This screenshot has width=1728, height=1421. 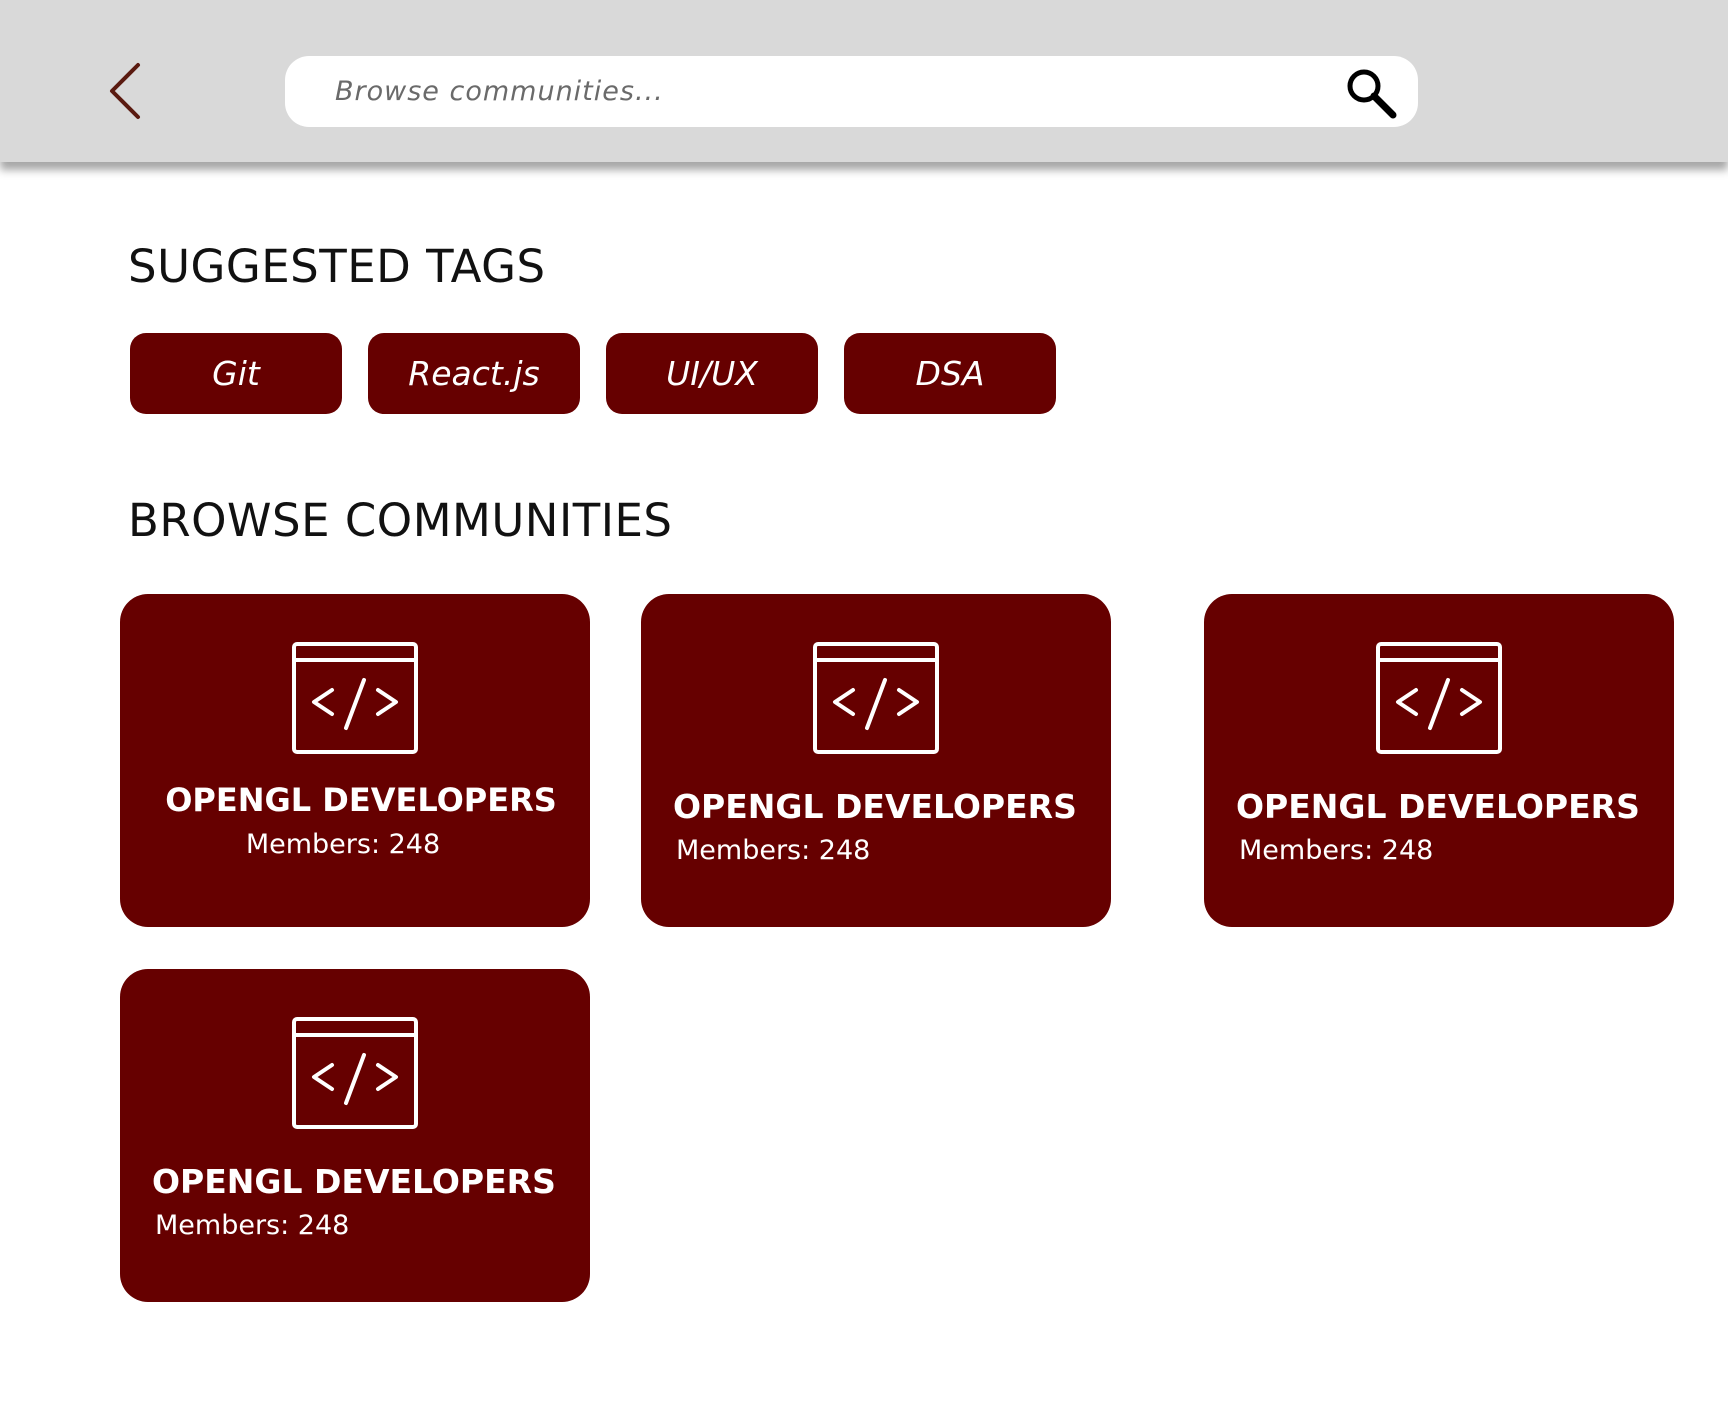 What do you see at coordinates (400, 520) in the screenshot?
I see `browse-communities-heading: BROWSE COMMUNITIES` at bounding box center [400, 520].